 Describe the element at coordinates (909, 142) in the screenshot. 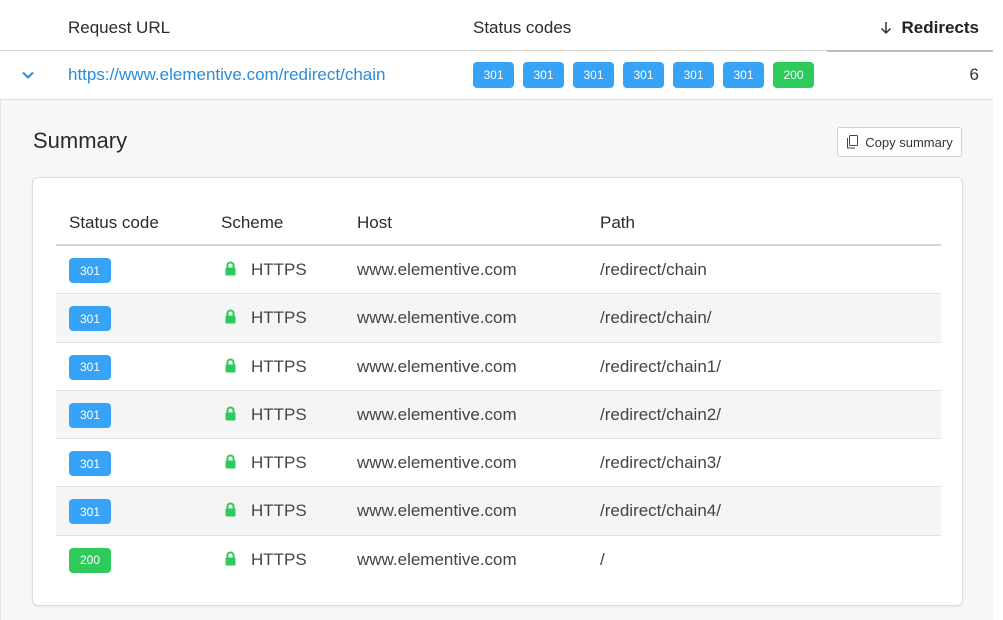

I see `copy-summary-label: Copy summary` at that location.